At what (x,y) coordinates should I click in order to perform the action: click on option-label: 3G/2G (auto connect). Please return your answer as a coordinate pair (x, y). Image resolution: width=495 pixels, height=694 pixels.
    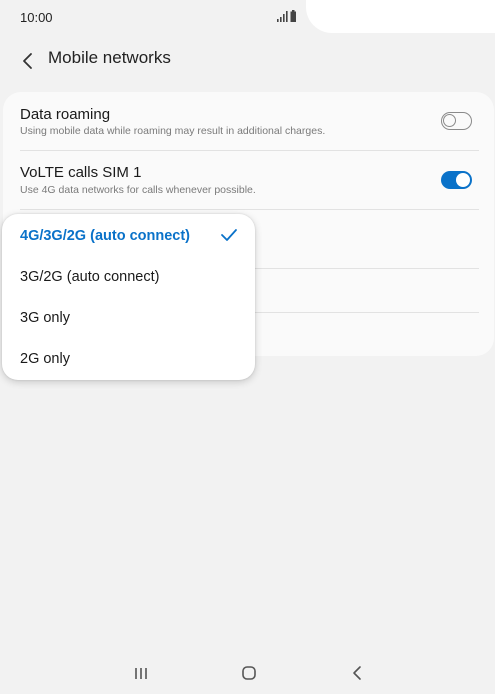
    Looking at the image, I should click on (90, 277).